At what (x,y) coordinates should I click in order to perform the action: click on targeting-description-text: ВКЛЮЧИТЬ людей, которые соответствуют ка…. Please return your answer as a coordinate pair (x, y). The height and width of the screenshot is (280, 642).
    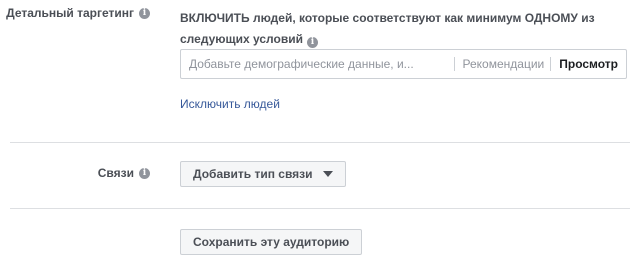
    Looking at the image, I should click on (387, 28).